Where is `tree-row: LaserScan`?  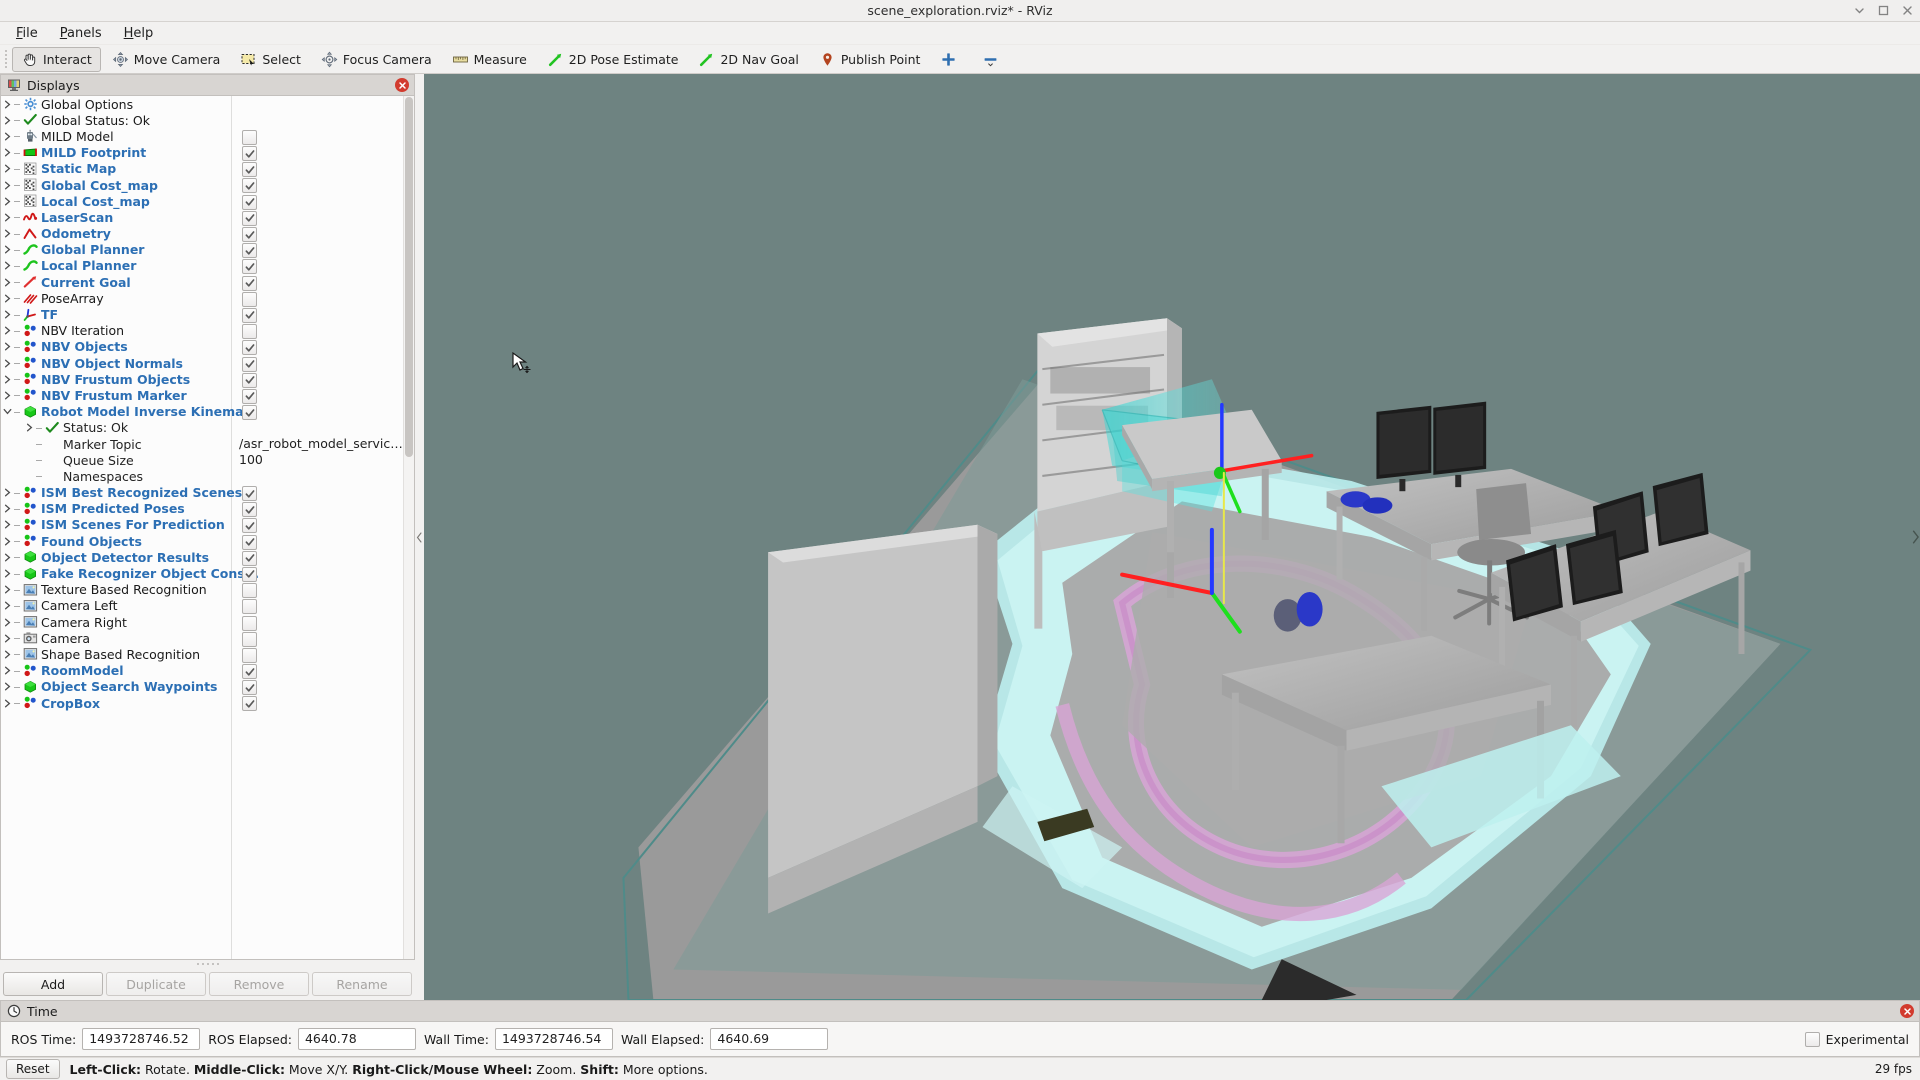 tree-row: LaserScan is located at coordinates (202, 217).